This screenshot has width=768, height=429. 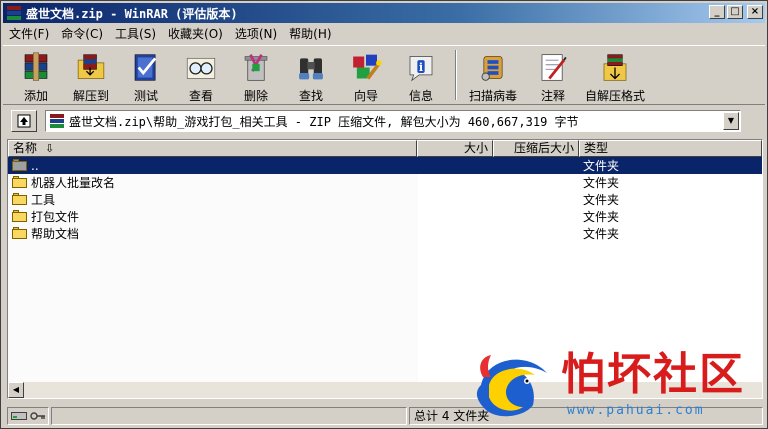 What do you see at coordinates (57, 121) in the screenshot?
I see `archive-icon` at bounding box center [57, 121].